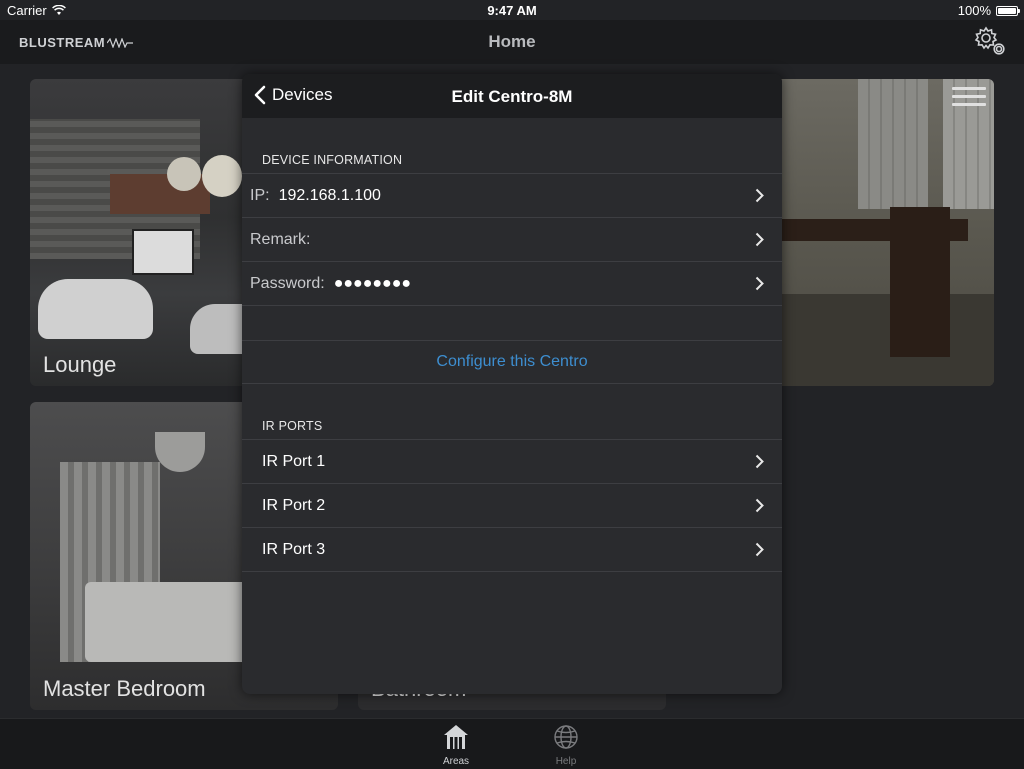 This screenshot has width=1024, height=769. I want to click on ip-value: 192.168.1.100, so click(329, 195).